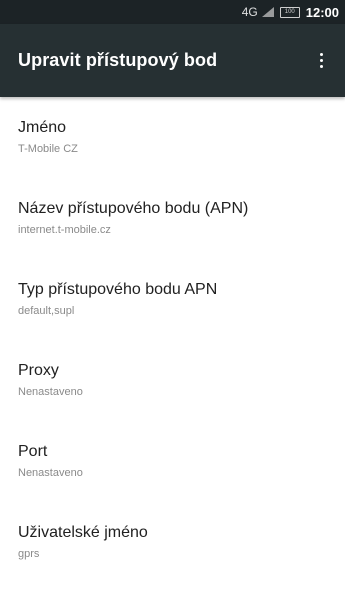  I want to click on page-title: Upravit přístupový bod, so click(118, 60).